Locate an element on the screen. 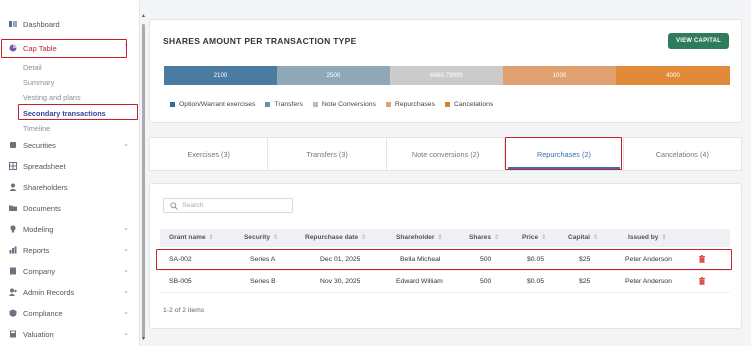 This screenshot has width=751, height=346. cell-grant-name: SB-005 is located at coordinates (180, 281).